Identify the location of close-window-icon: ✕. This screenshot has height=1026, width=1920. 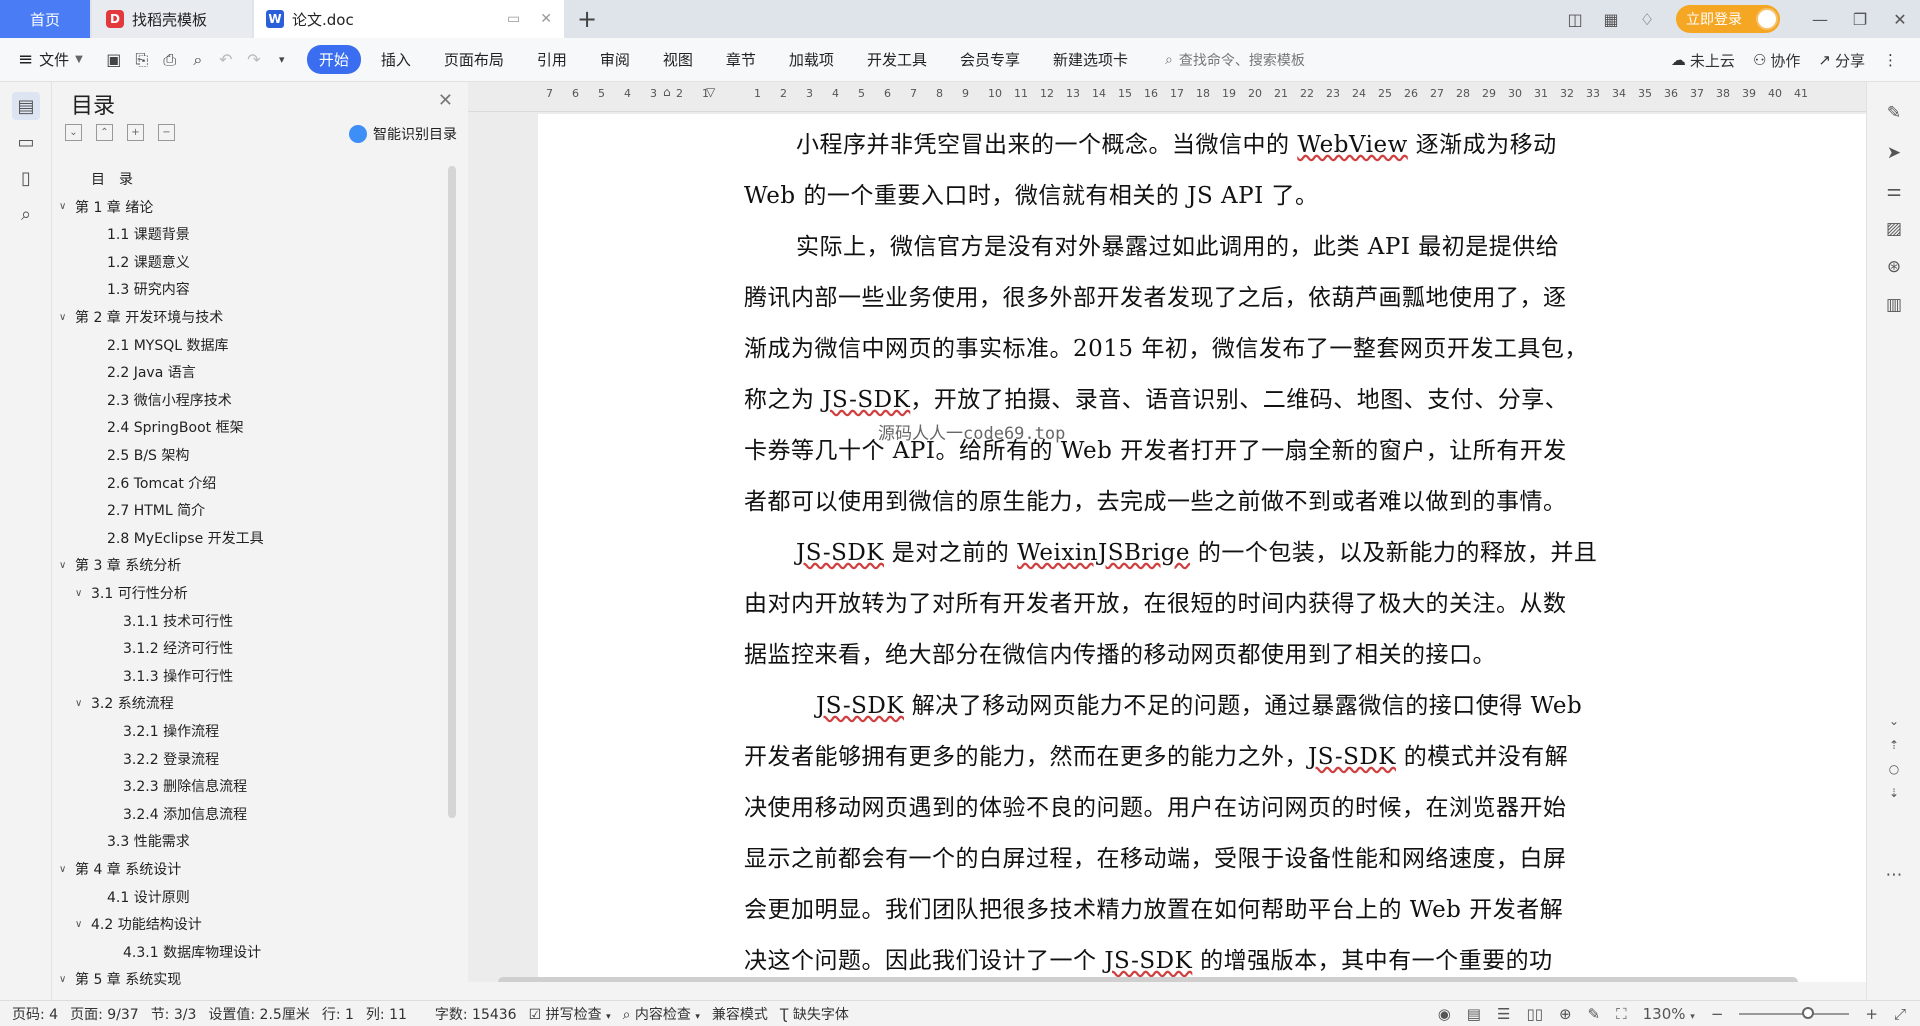
(1900, 19).